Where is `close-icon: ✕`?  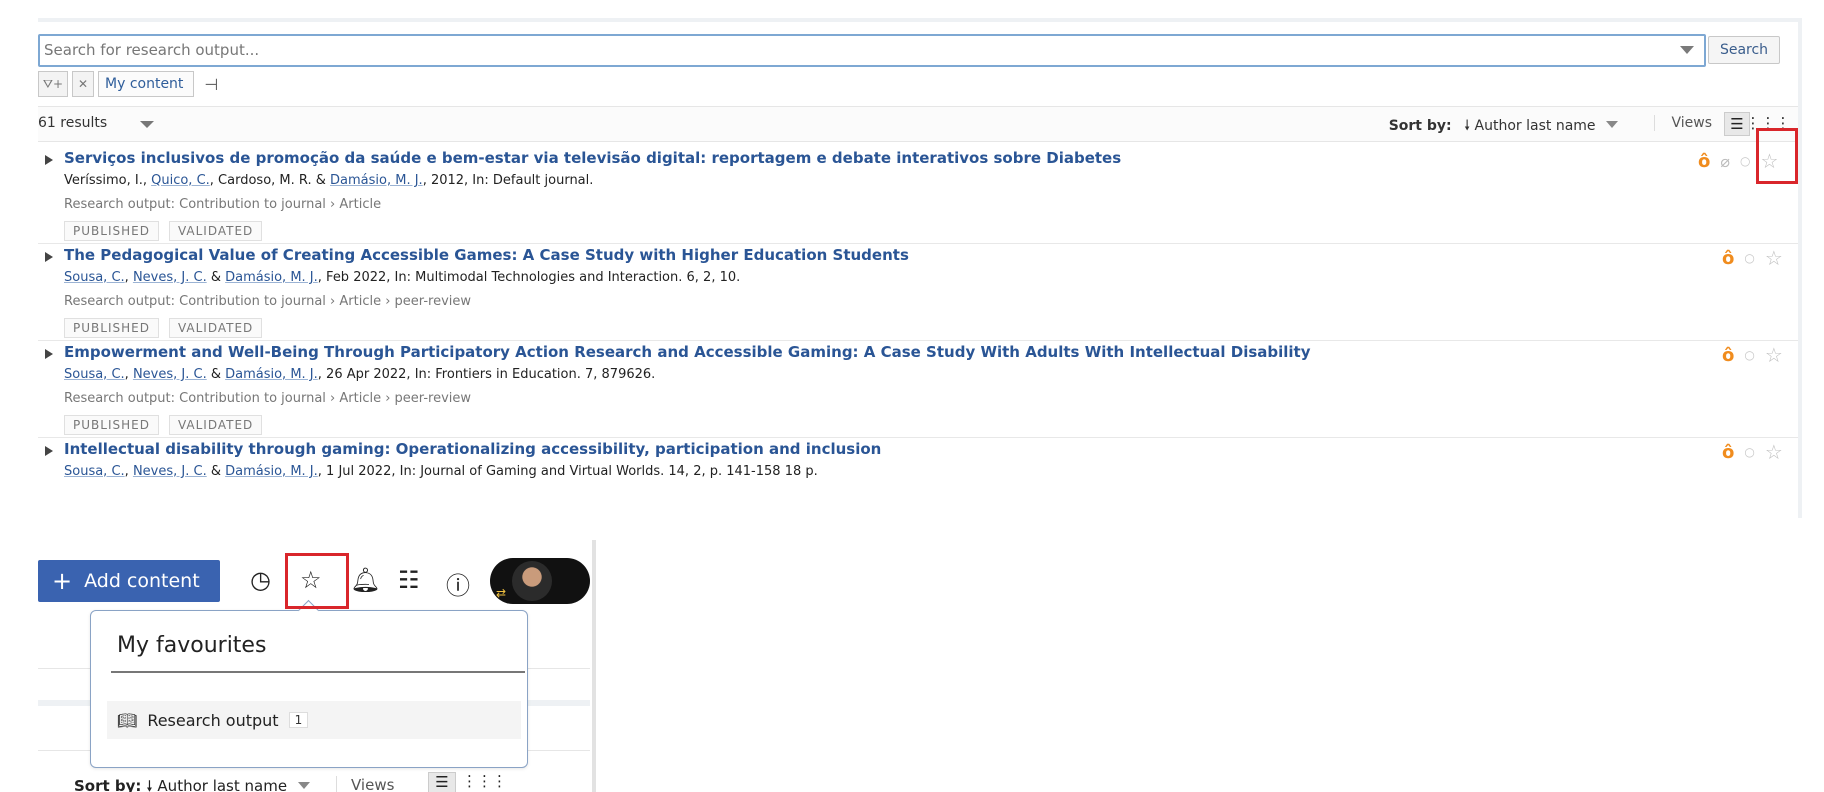 close-icon: ✕ is located at coordinates (83, 84).